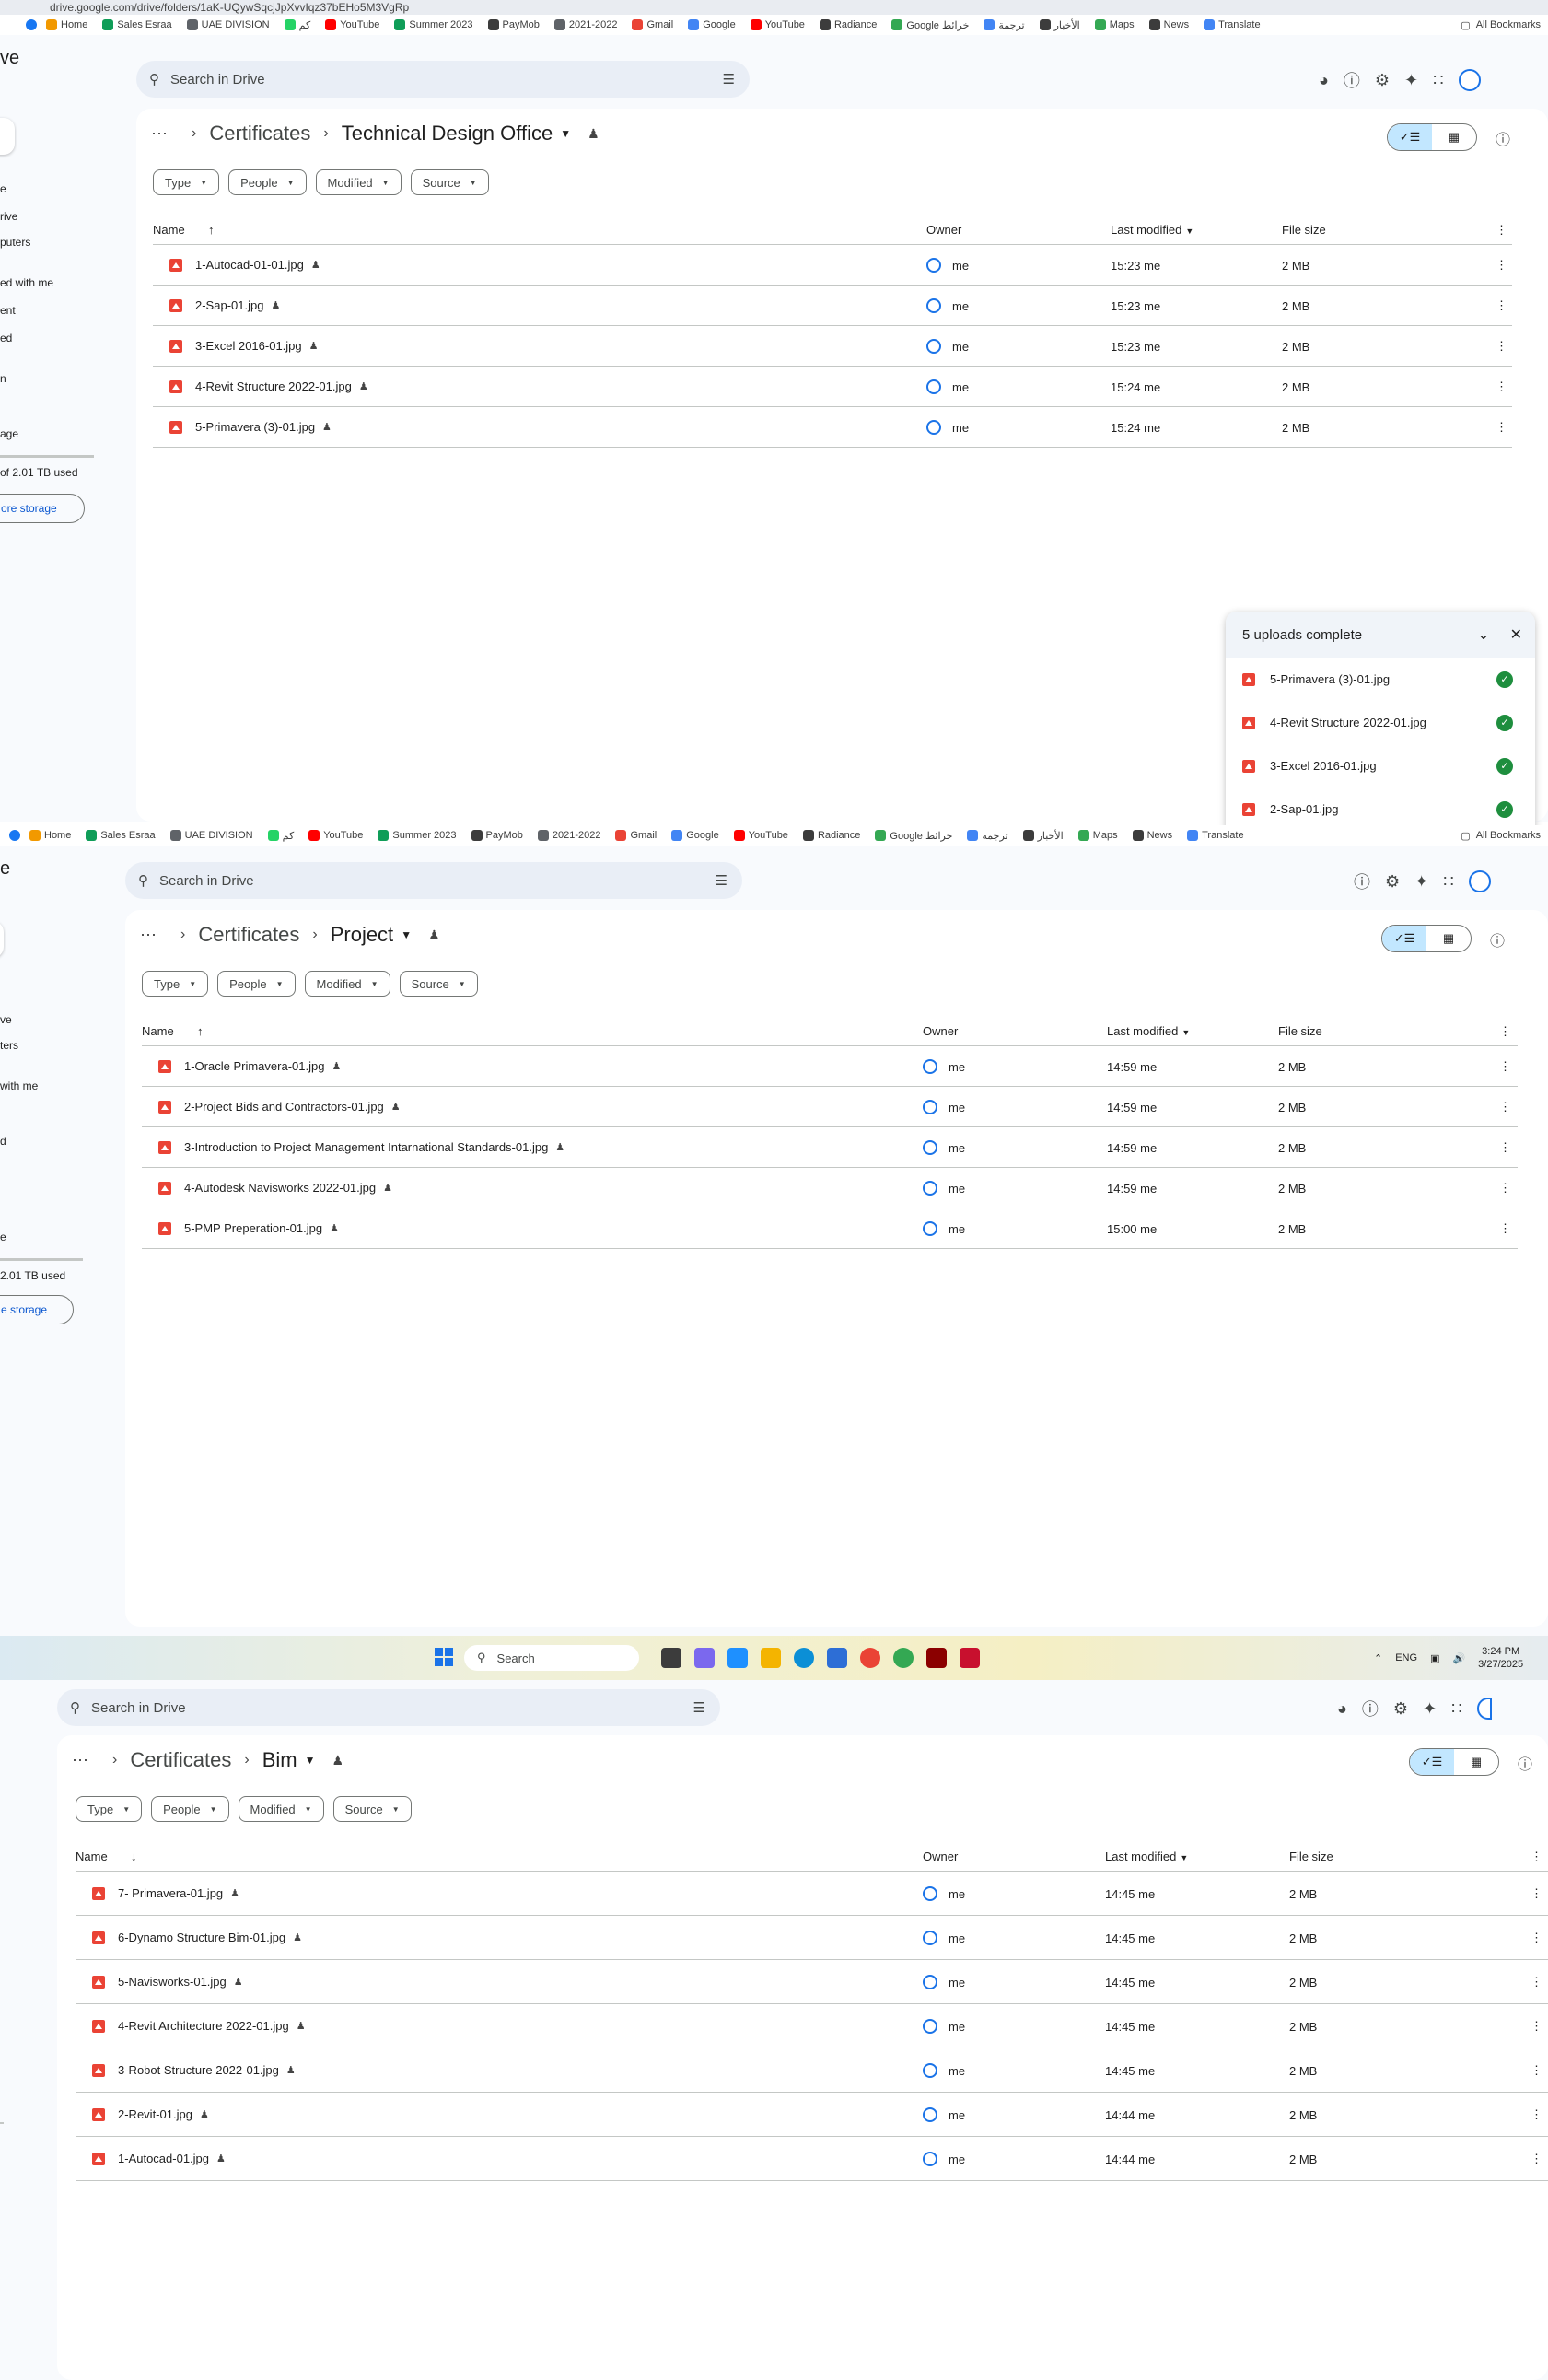 The height and width of the screenshot is (2380, 1548). Describe the element at coordinates (1406, 1657) in the screenshot. I see `language-indicator: ENG` at that location.